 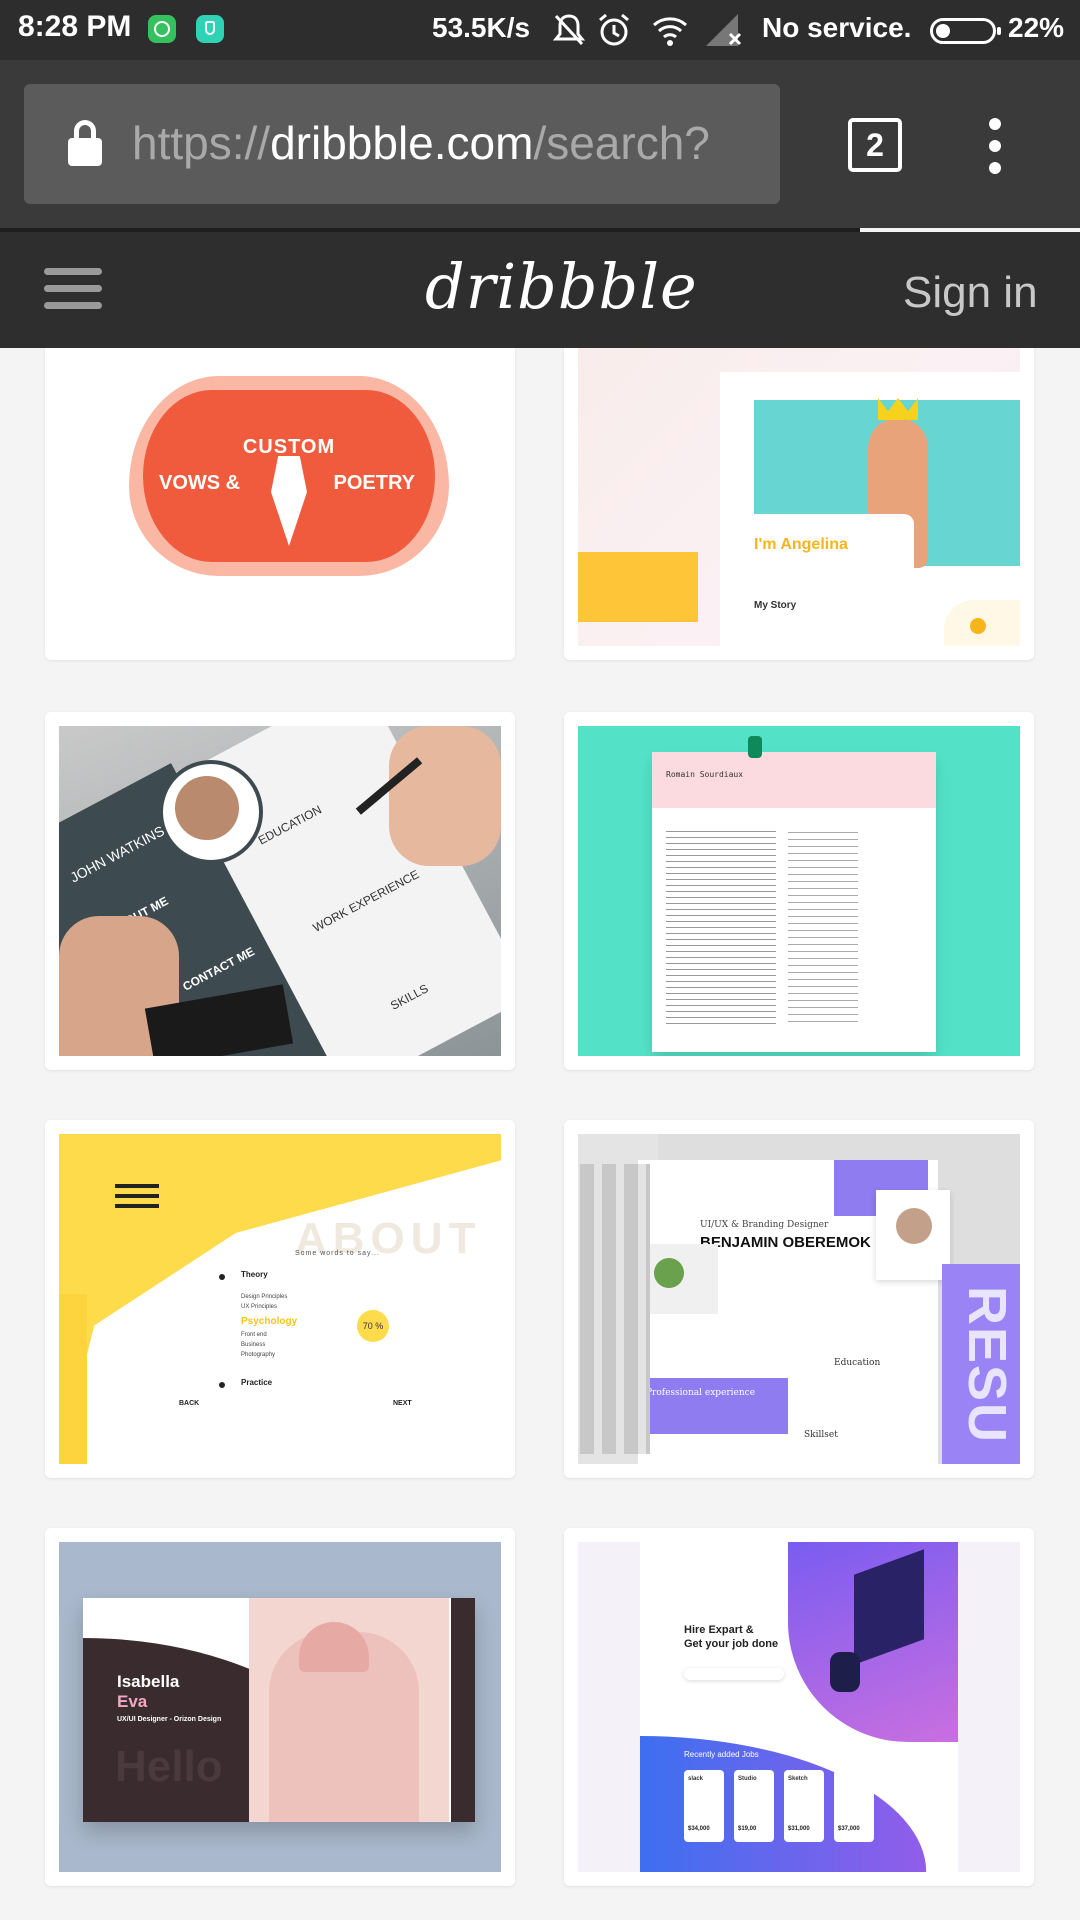 What do you see at coordinates (257, 1382) in the screenshot?
I see `shot-text: Practice` at bounding box center [257, 1382].